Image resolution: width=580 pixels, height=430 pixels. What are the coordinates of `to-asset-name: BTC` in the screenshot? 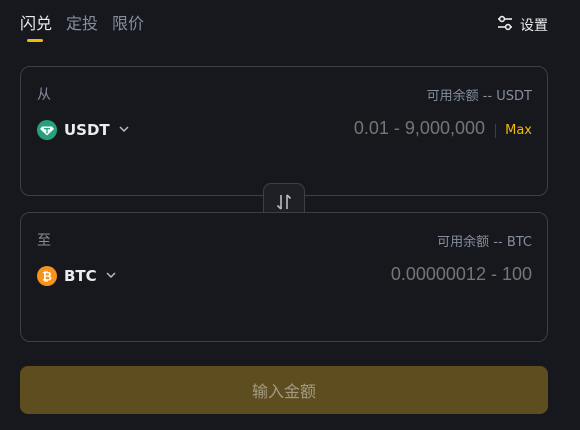 It's located at (80, 276).